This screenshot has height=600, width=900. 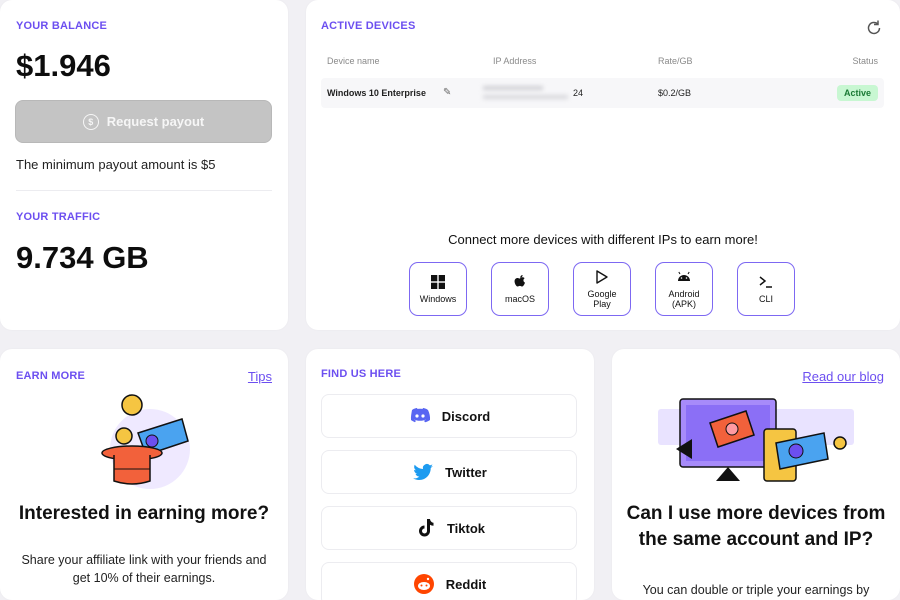 I want to click on edit-pencil-icon: ✎, so click(x=447, y=92).